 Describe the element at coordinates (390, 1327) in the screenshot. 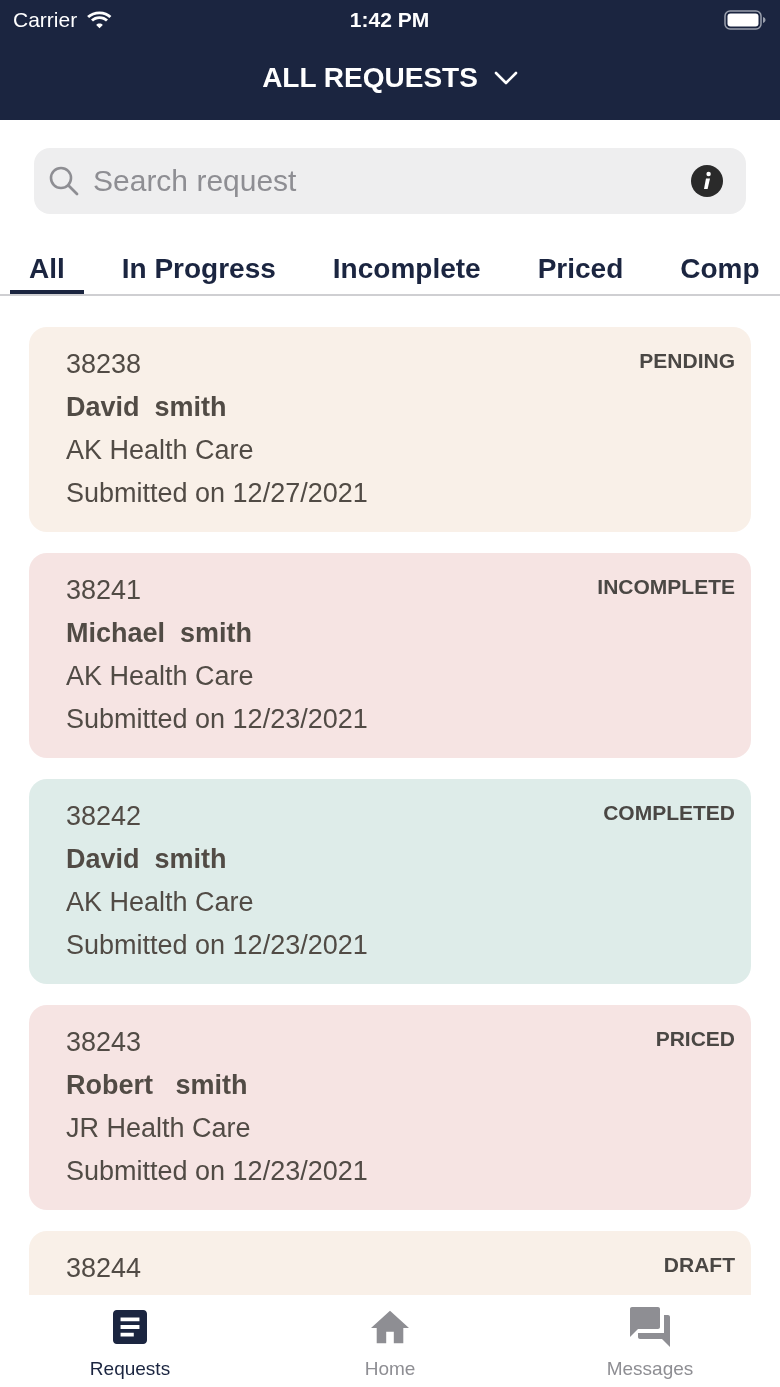

I see `home-icon` at that location.